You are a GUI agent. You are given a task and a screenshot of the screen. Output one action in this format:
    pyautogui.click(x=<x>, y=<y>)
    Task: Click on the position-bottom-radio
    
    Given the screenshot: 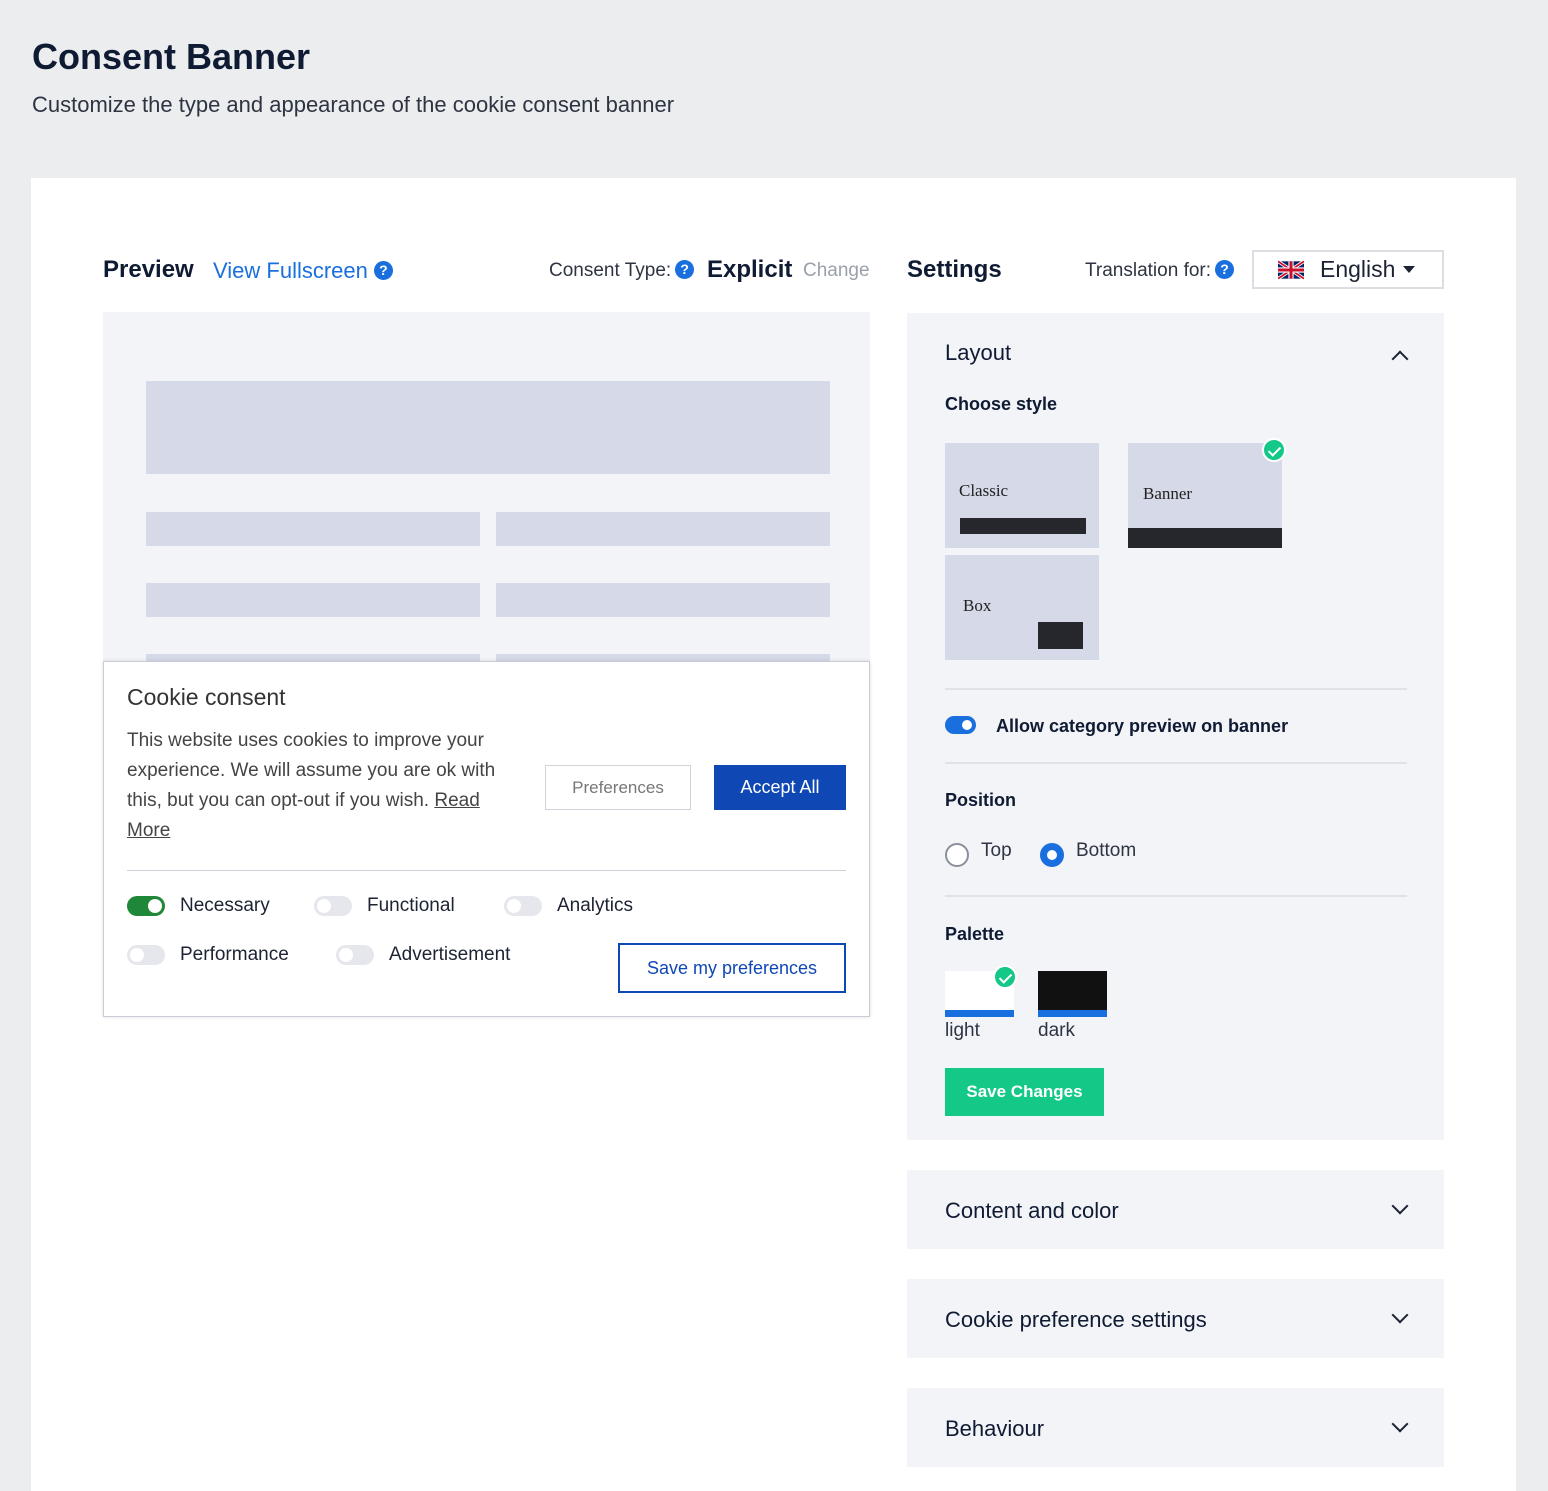 What is the action you would take?
    pyautogui.click(x=1052, y=855)
    